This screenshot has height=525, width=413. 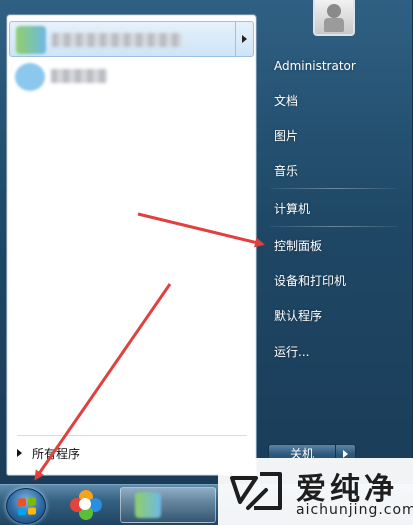 I want to click on devices-printers-link: 设备和打印机, so click(x=333, y=281).